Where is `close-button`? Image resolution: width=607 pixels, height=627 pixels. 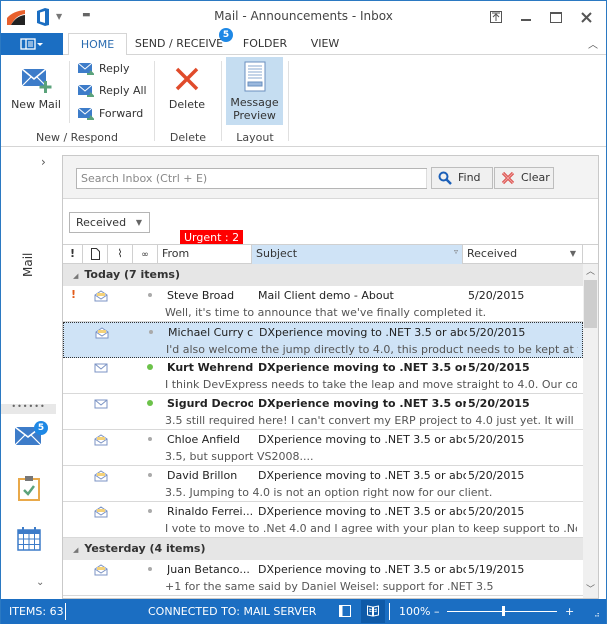
close-button is located at coordinates (586, 17).